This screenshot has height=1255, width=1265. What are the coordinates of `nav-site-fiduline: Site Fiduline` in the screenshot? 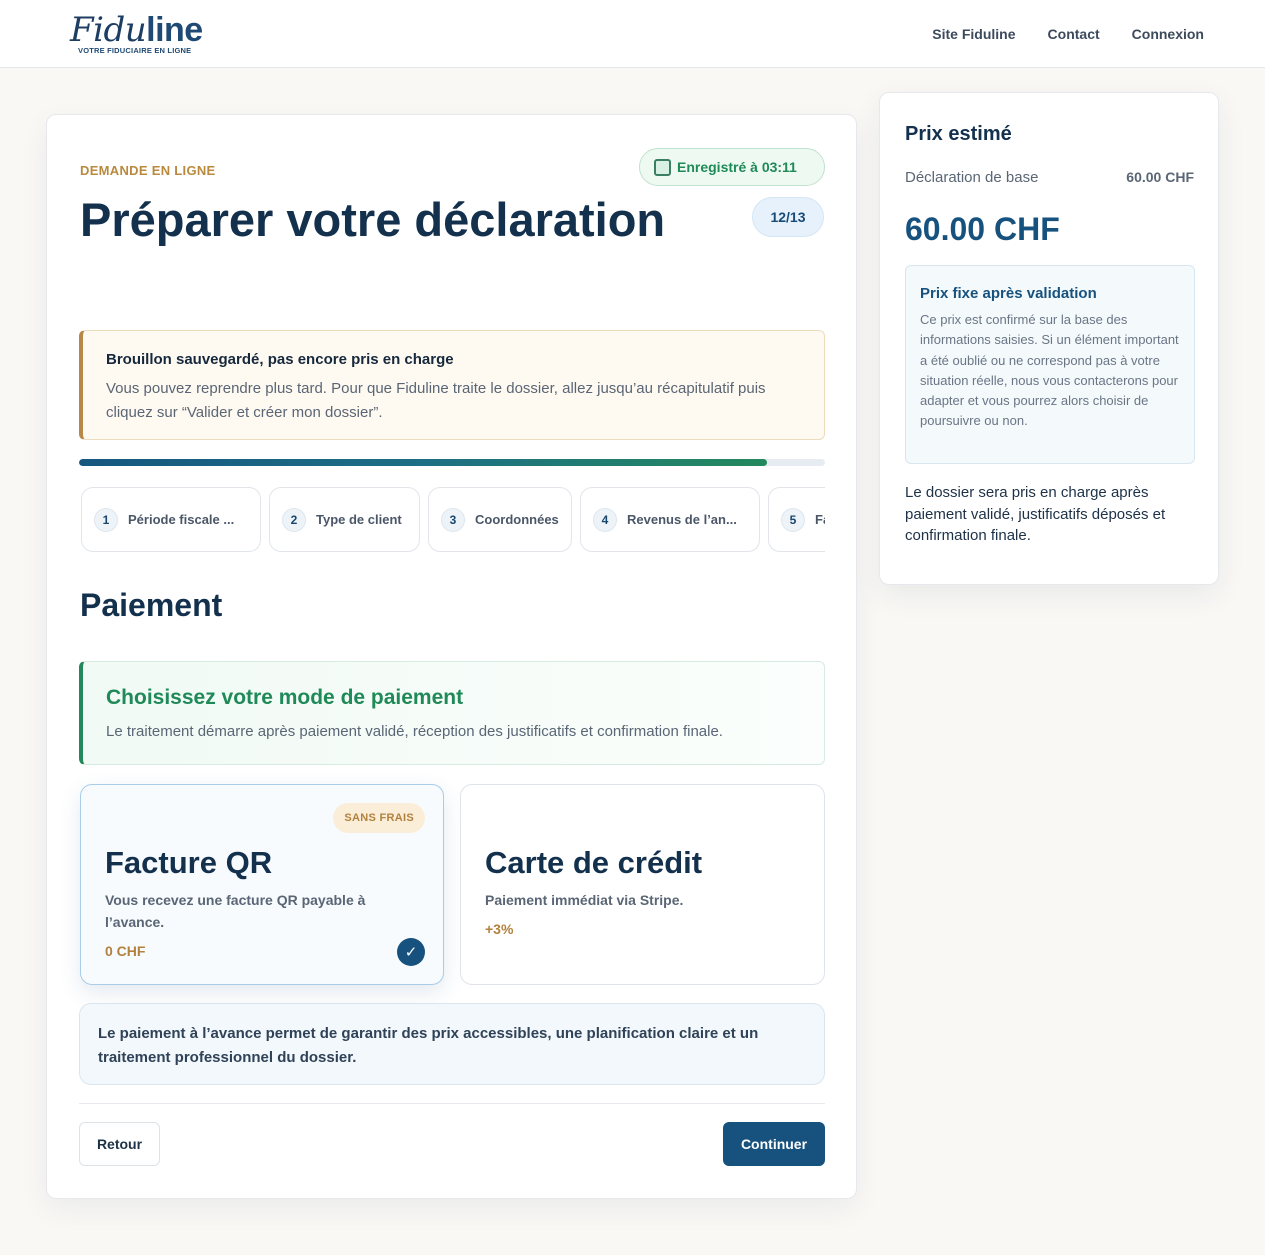 It's located at (973, 34).